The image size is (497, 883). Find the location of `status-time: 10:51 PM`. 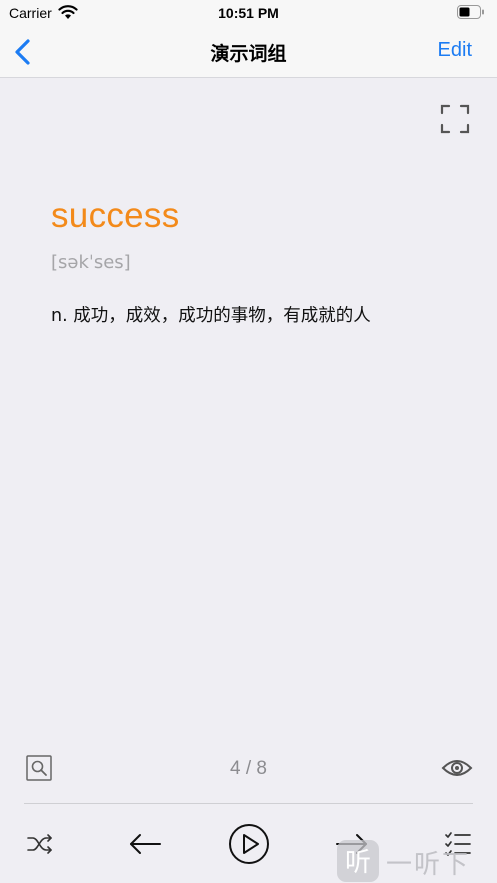

status-time: 10:51 PM is located at coordinates (248, 13).